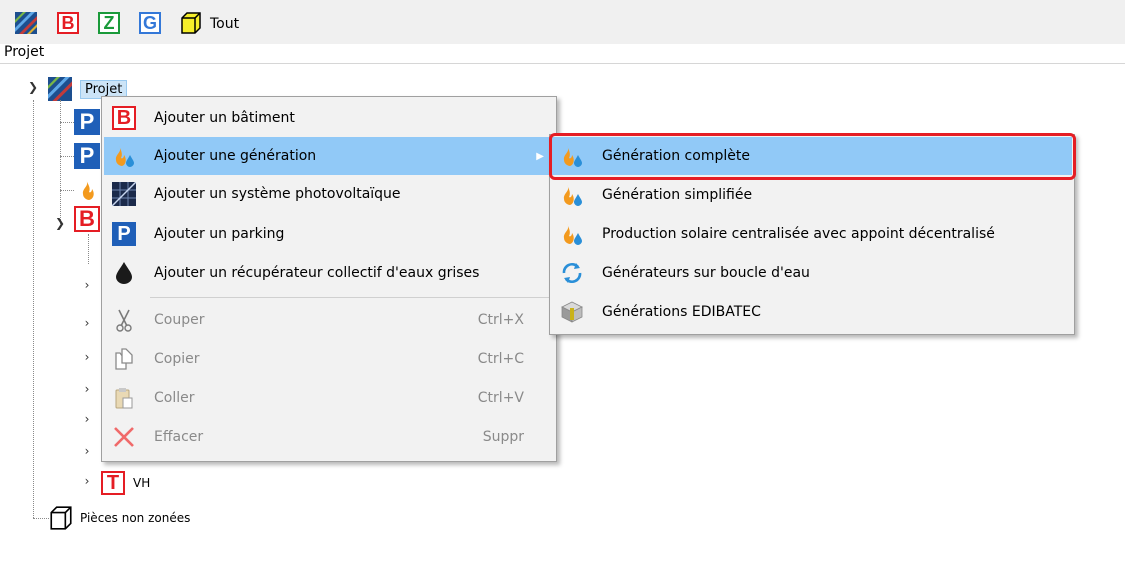 This screenshot has height=562, width=1125. Describe the element at coordinates (572, 273) in the screenshot. I see `refresh-loop-icon` at that location.